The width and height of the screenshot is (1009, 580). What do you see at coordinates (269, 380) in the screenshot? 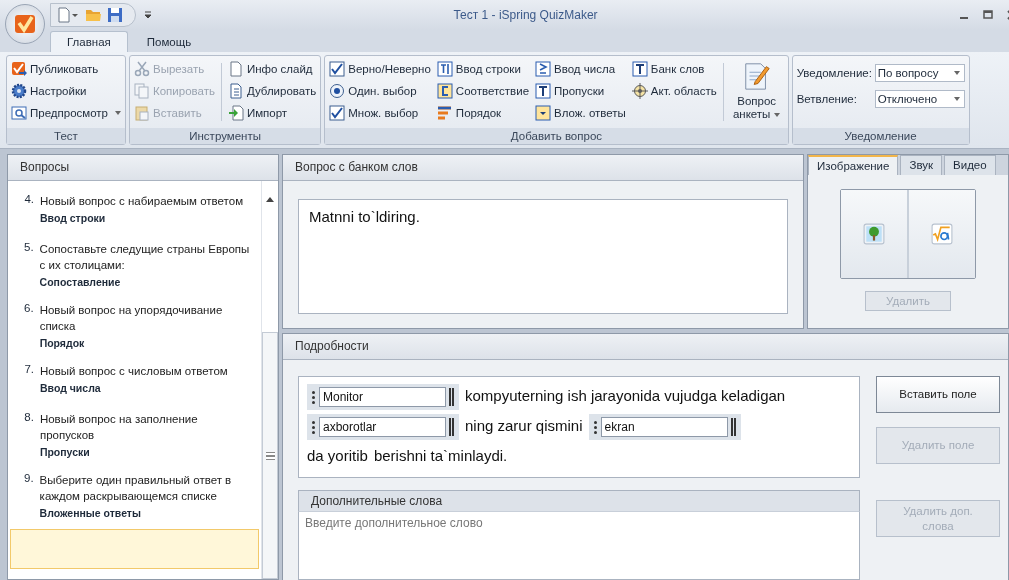
I see `scrollbar` at bounding box center [269, 380].